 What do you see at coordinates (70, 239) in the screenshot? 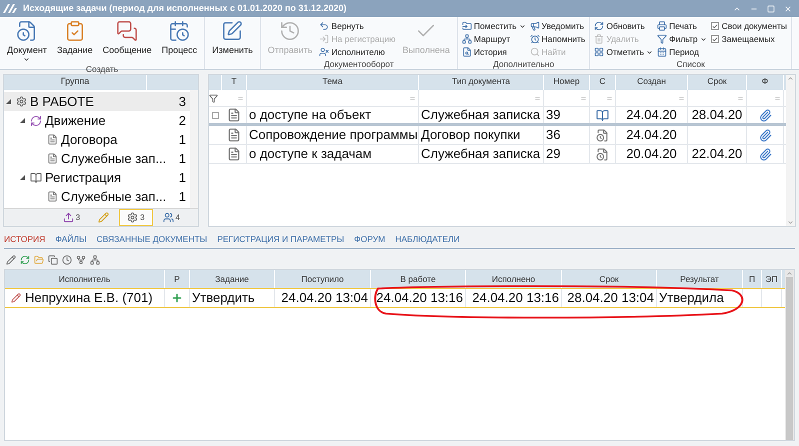
I see `tab: ФАЙЛЫ` at bounding box center [70, 239].